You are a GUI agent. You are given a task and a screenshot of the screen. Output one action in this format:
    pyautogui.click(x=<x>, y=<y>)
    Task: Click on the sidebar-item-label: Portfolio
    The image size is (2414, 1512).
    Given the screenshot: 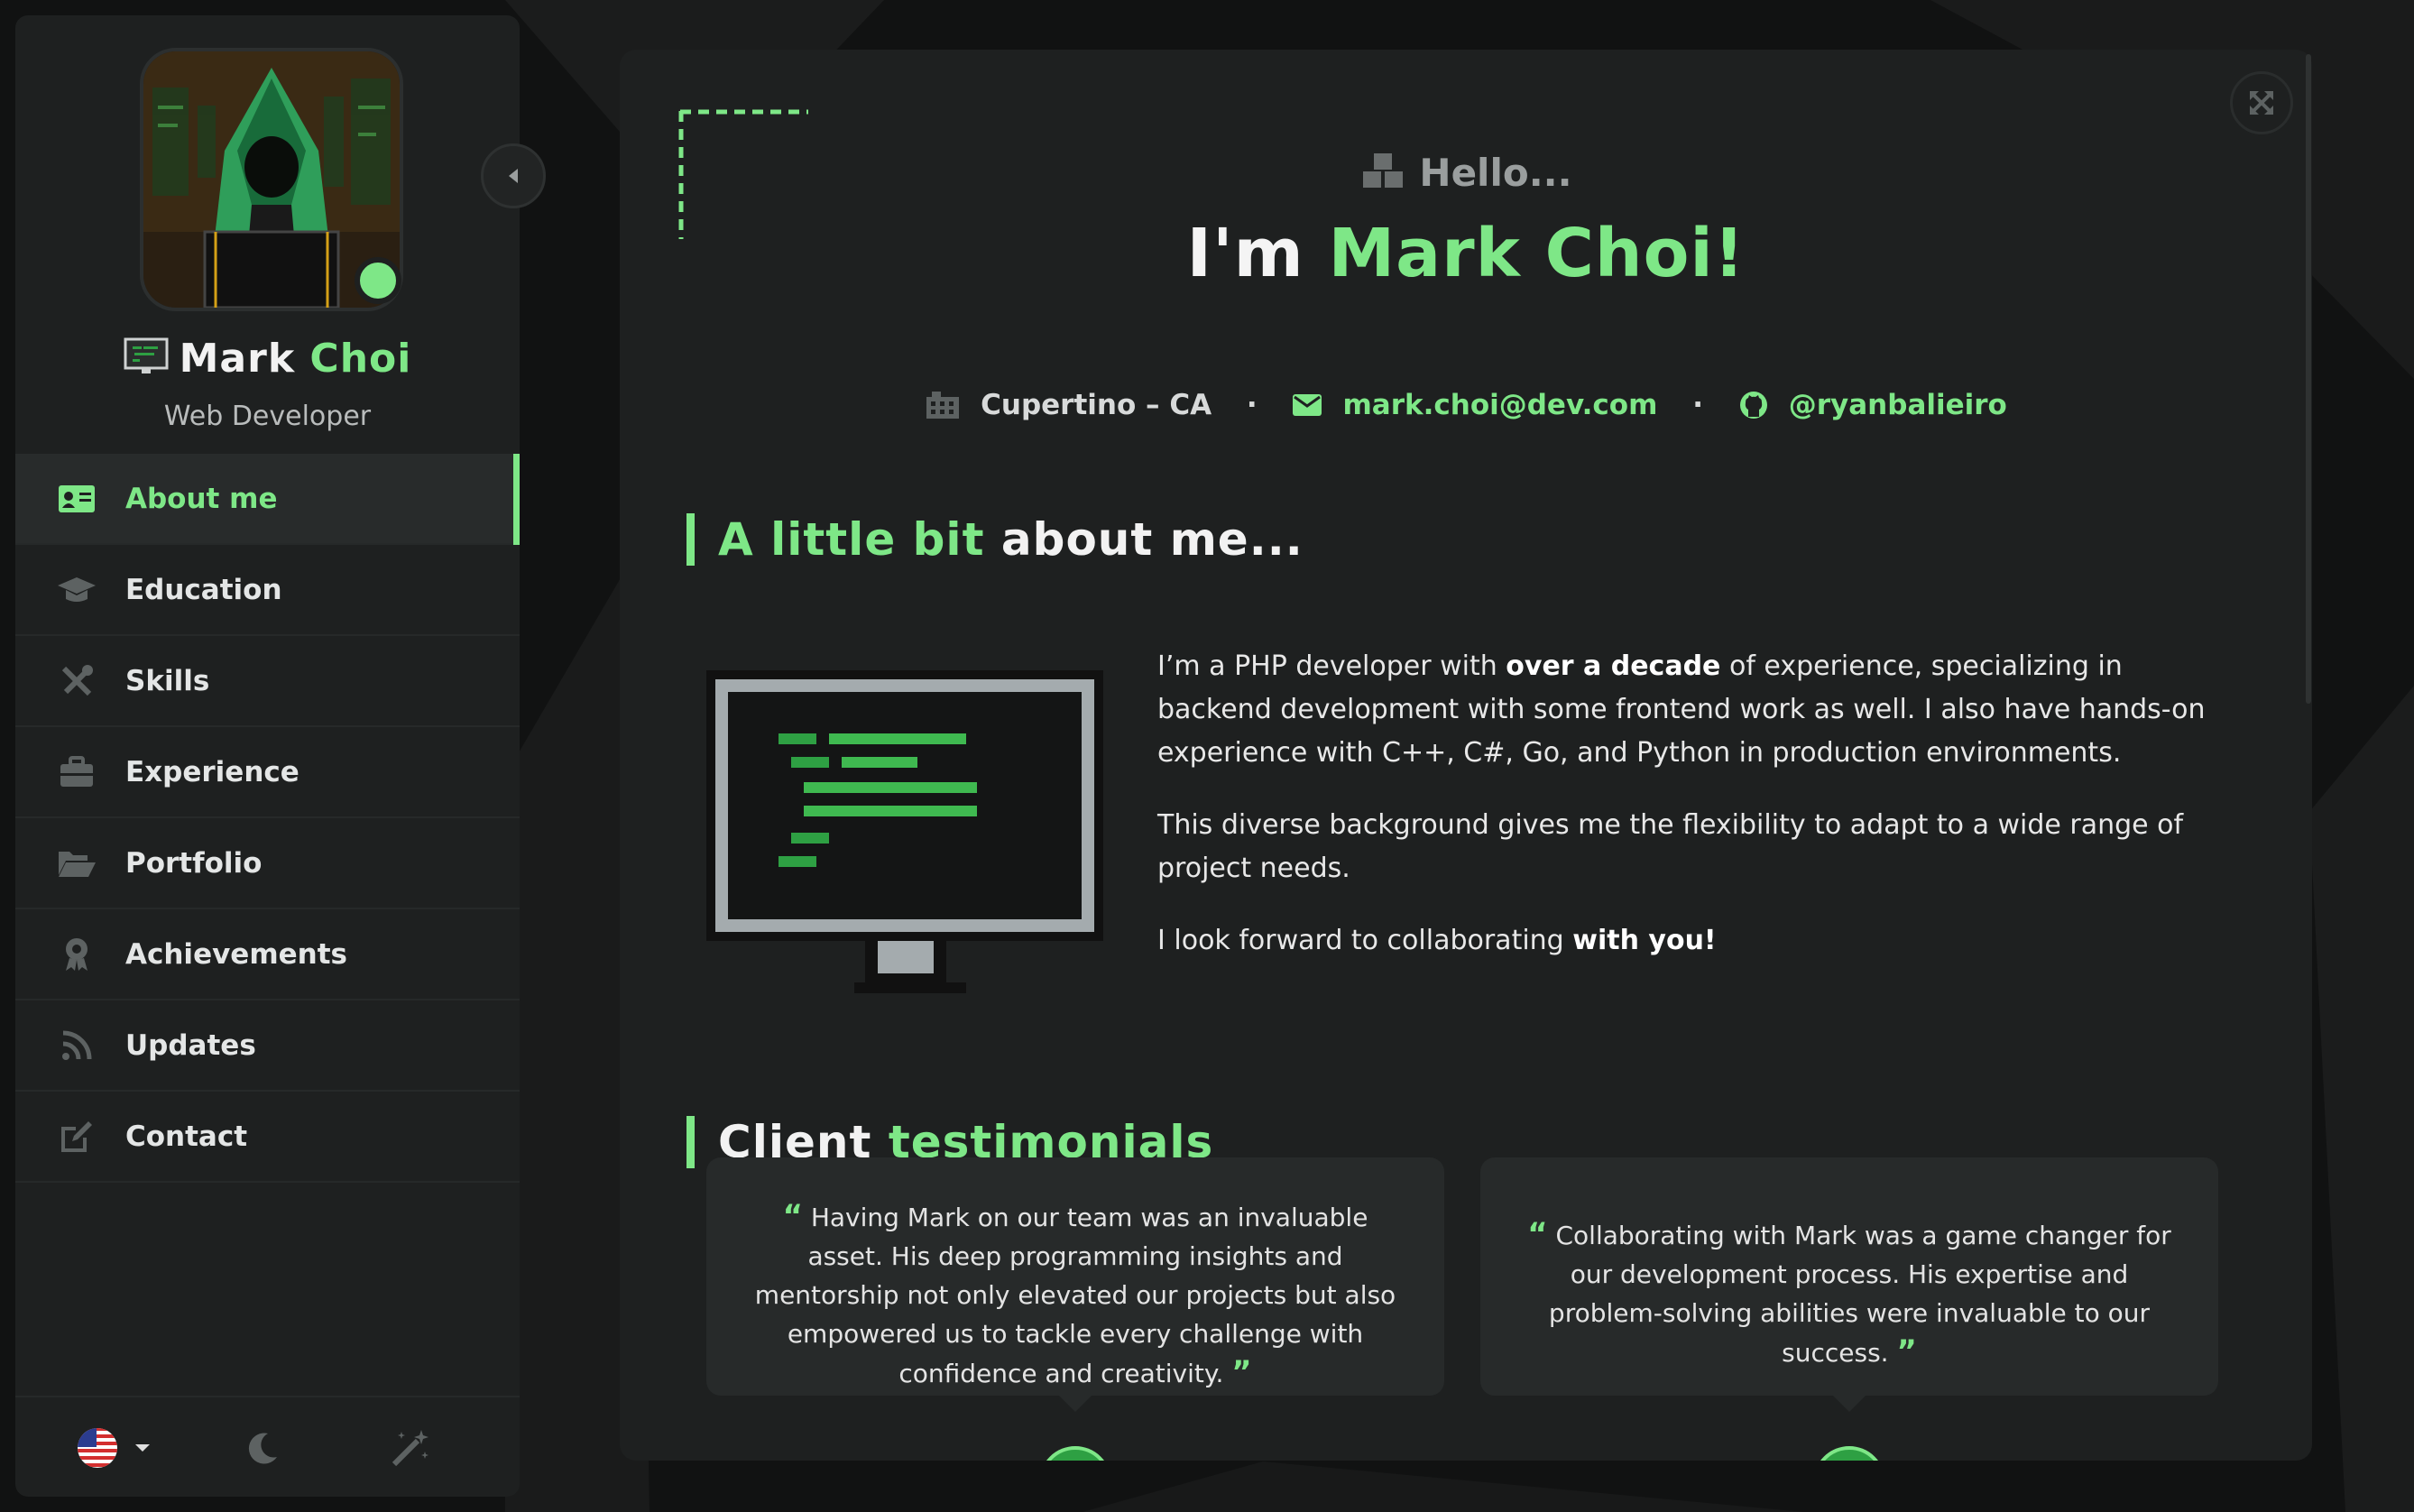 What is the action you would take?
    pyautogui.click(x=194, y=863)
    